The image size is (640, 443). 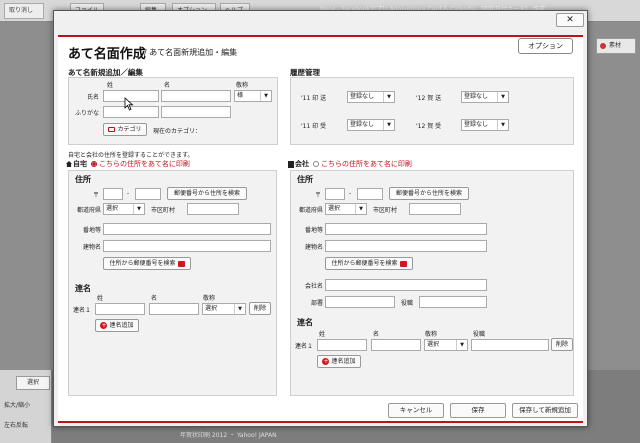 What do you see at coordinates (545, 410) in the screenshot?
I see `save-and-new-button: 保存して新規追加` at bounding box center [545, 410].